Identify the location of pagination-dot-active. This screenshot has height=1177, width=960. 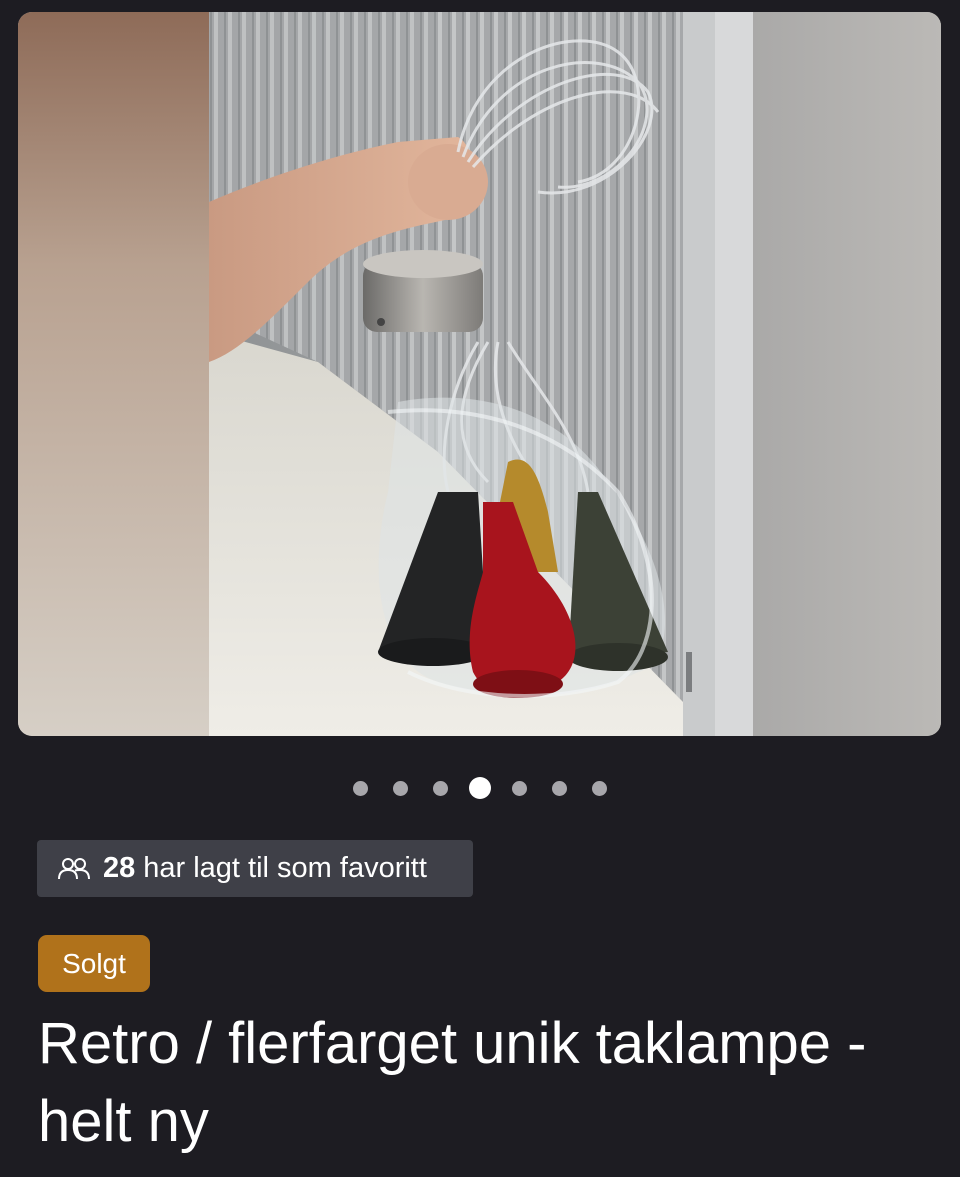
(480, 788).